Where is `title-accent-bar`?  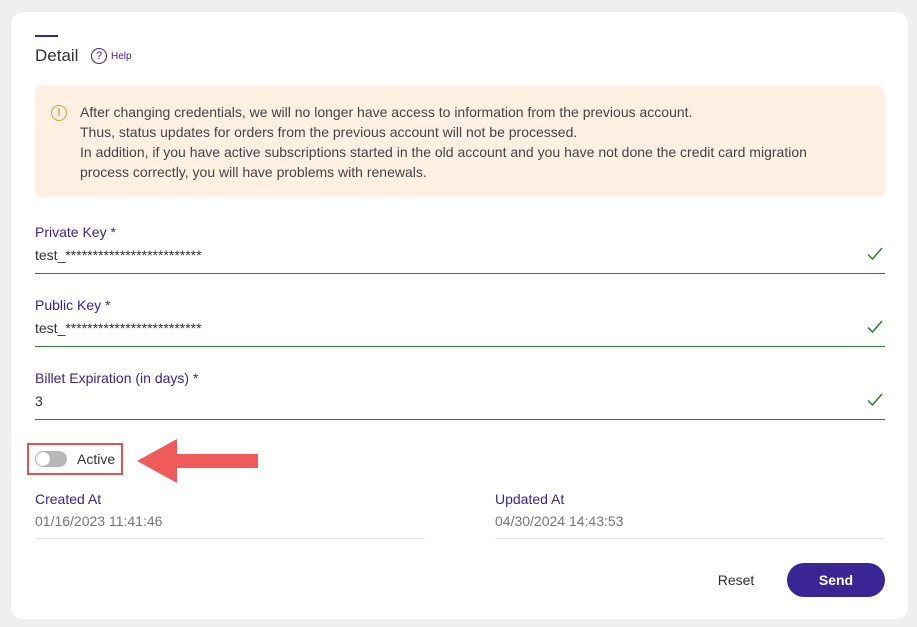
title-accent-bar is located at coordinates (46, 36).